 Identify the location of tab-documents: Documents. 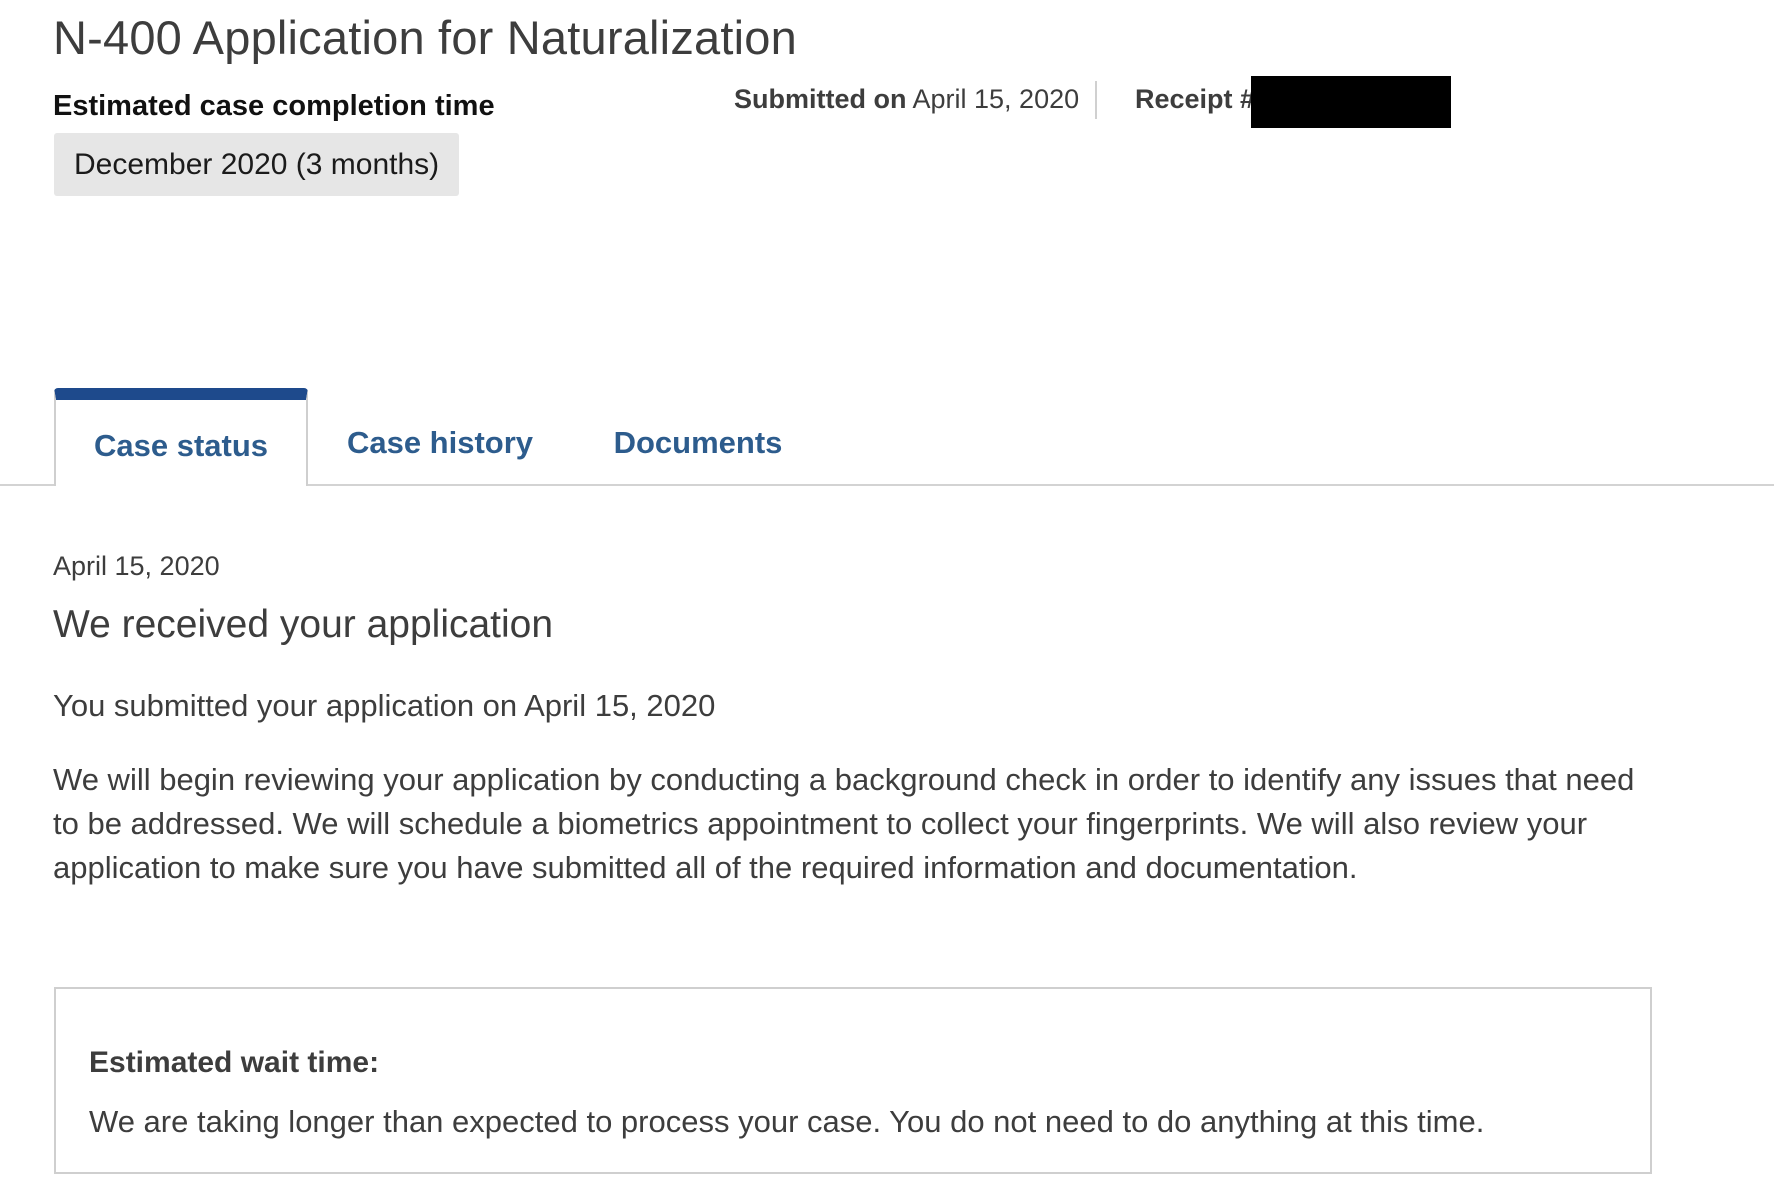
(698, 437).